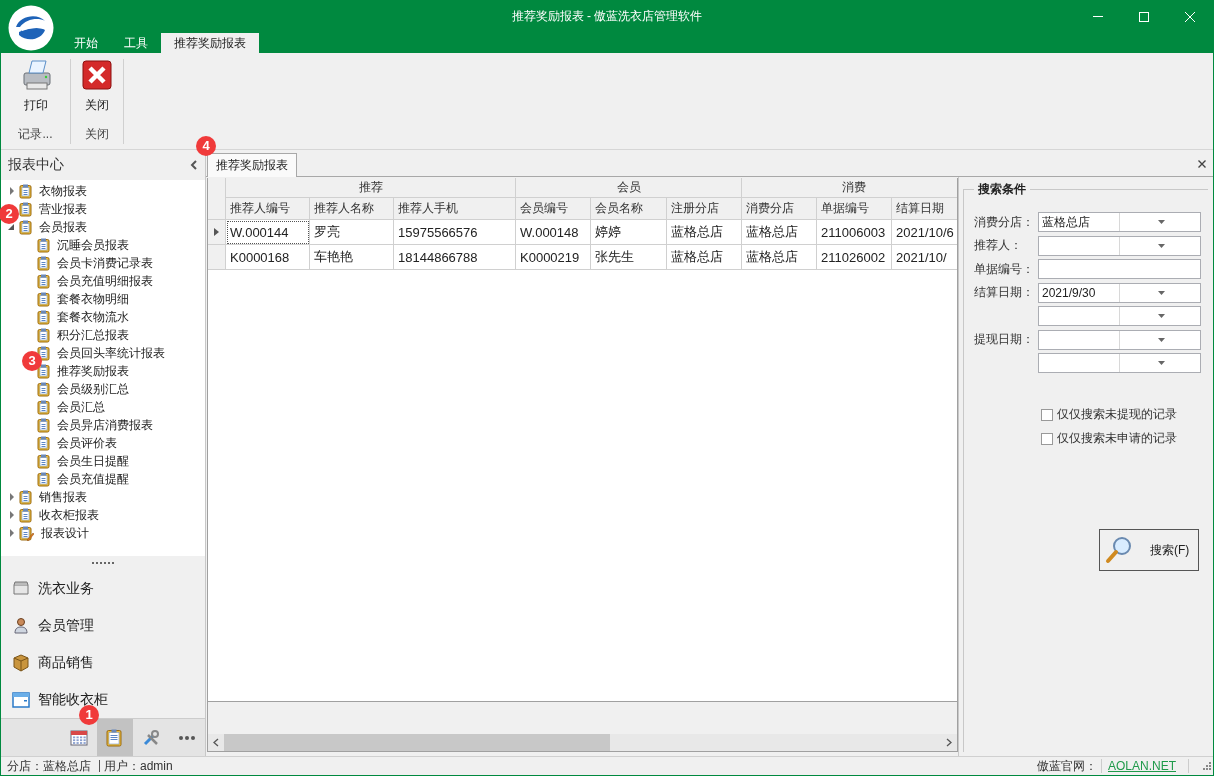 The width and height of the screenshot is (1214, 776). I want to click on checkbox-label: 仅仅搜索未申请的记录, so click(1117, 438).